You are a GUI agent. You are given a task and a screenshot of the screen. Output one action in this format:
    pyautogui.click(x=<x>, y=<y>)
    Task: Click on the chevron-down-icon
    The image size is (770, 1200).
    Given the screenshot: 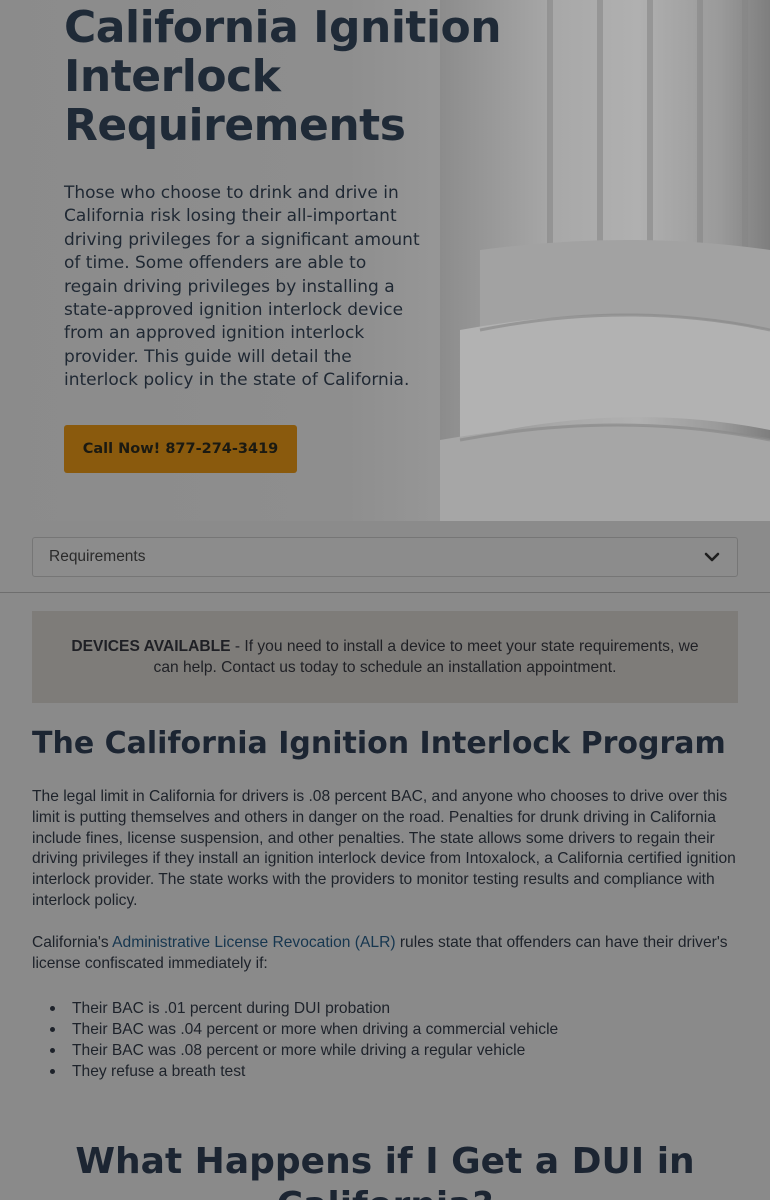 What is the action you would take?
    pyautogui.click(x=712, y=557)
    